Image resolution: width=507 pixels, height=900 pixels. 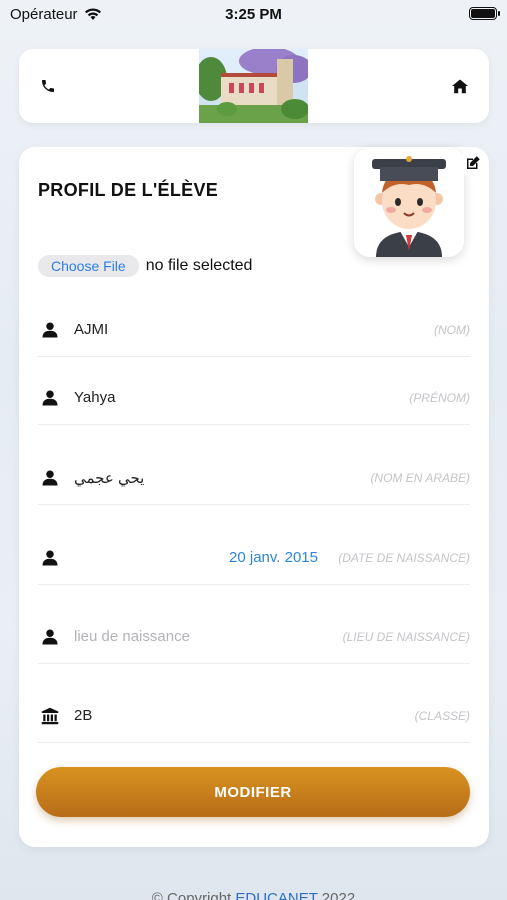 What do you see at coordinates (276, 895) in the screenshot?
I see `brand-link: EDUCANET` at bounding box center [276, 895].